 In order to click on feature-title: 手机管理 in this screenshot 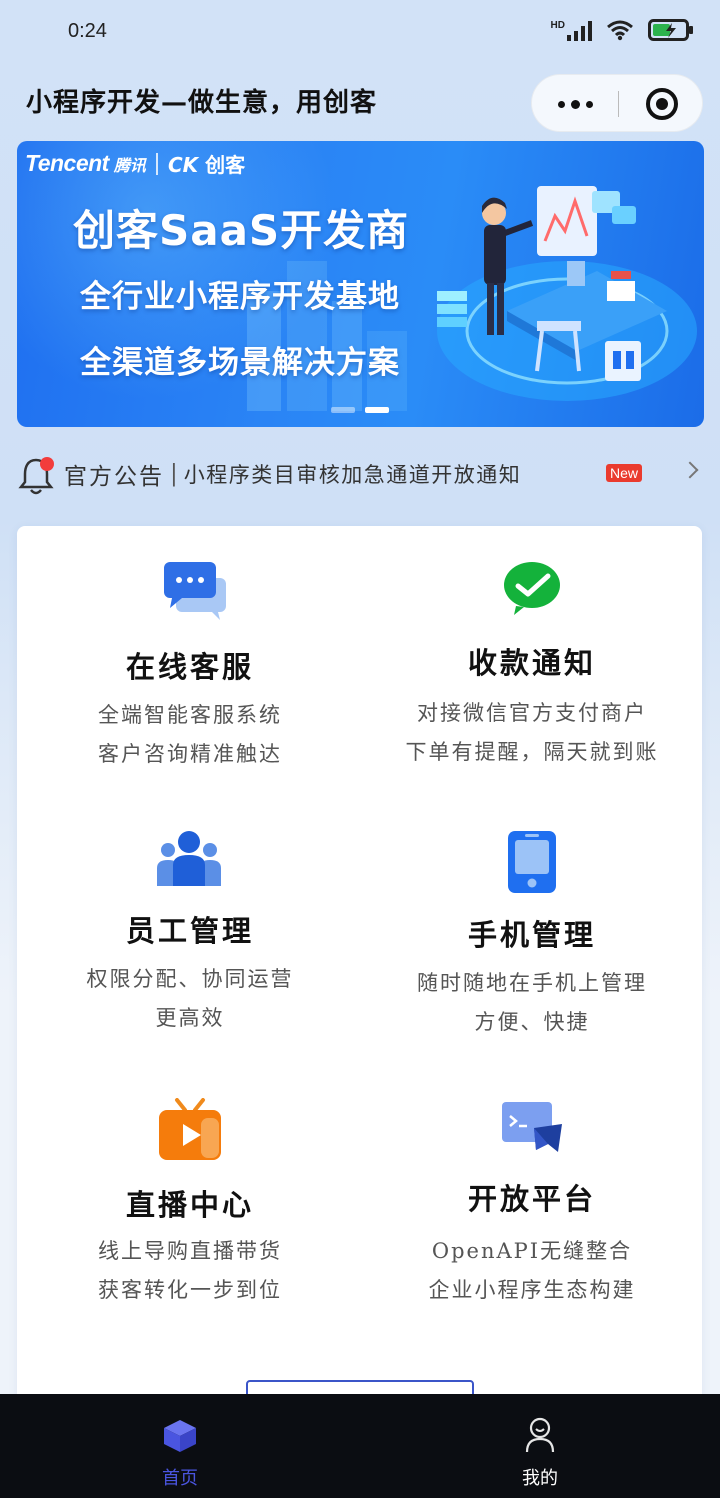, I will do `click(531, 935)`.